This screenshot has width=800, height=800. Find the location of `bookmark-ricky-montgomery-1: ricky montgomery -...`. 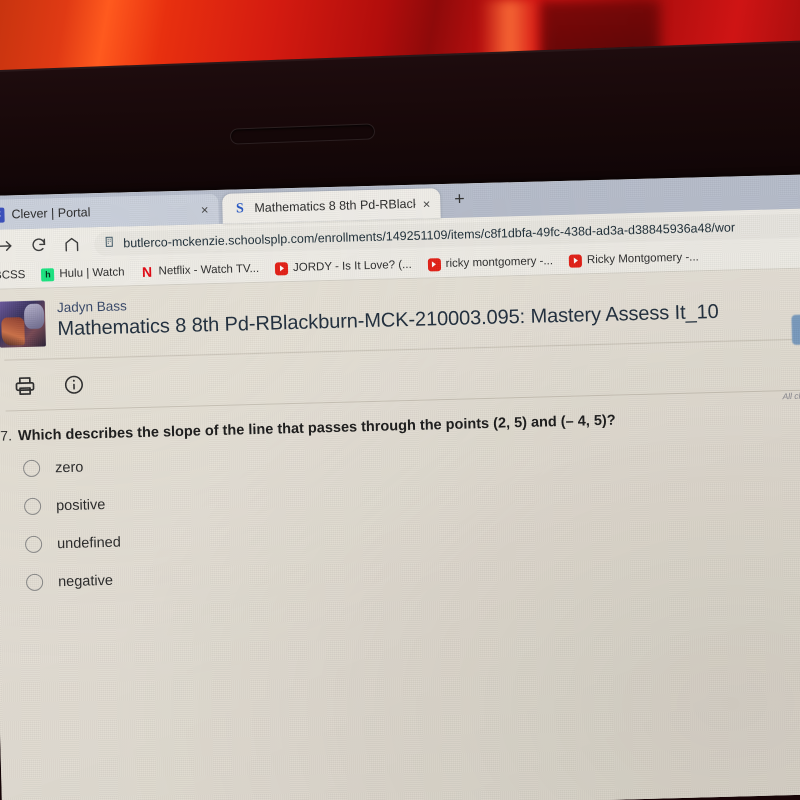

bookmark-ricky-montgomery-1: ricky montgomery -... is located at coordinates (490, 263).